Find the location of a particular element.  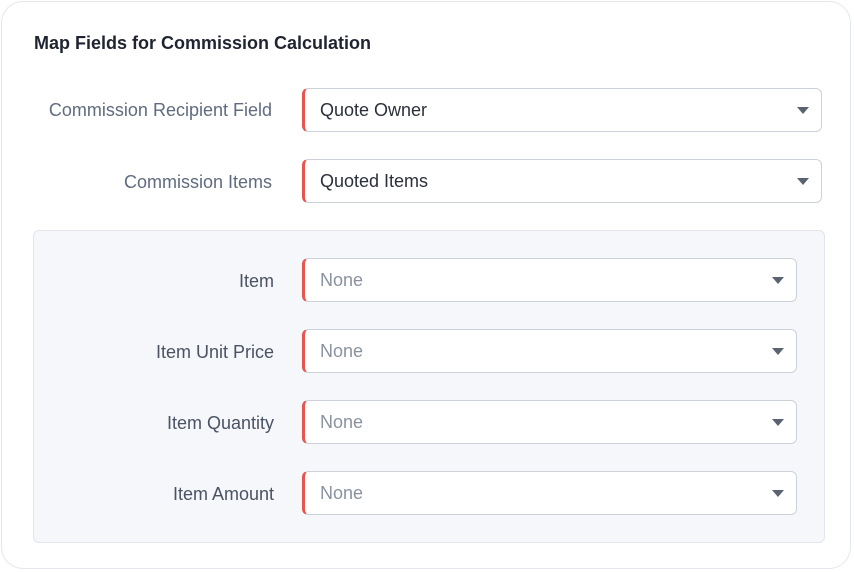

commission-items-value: Quoted Items is located at coordinates (374, 181).